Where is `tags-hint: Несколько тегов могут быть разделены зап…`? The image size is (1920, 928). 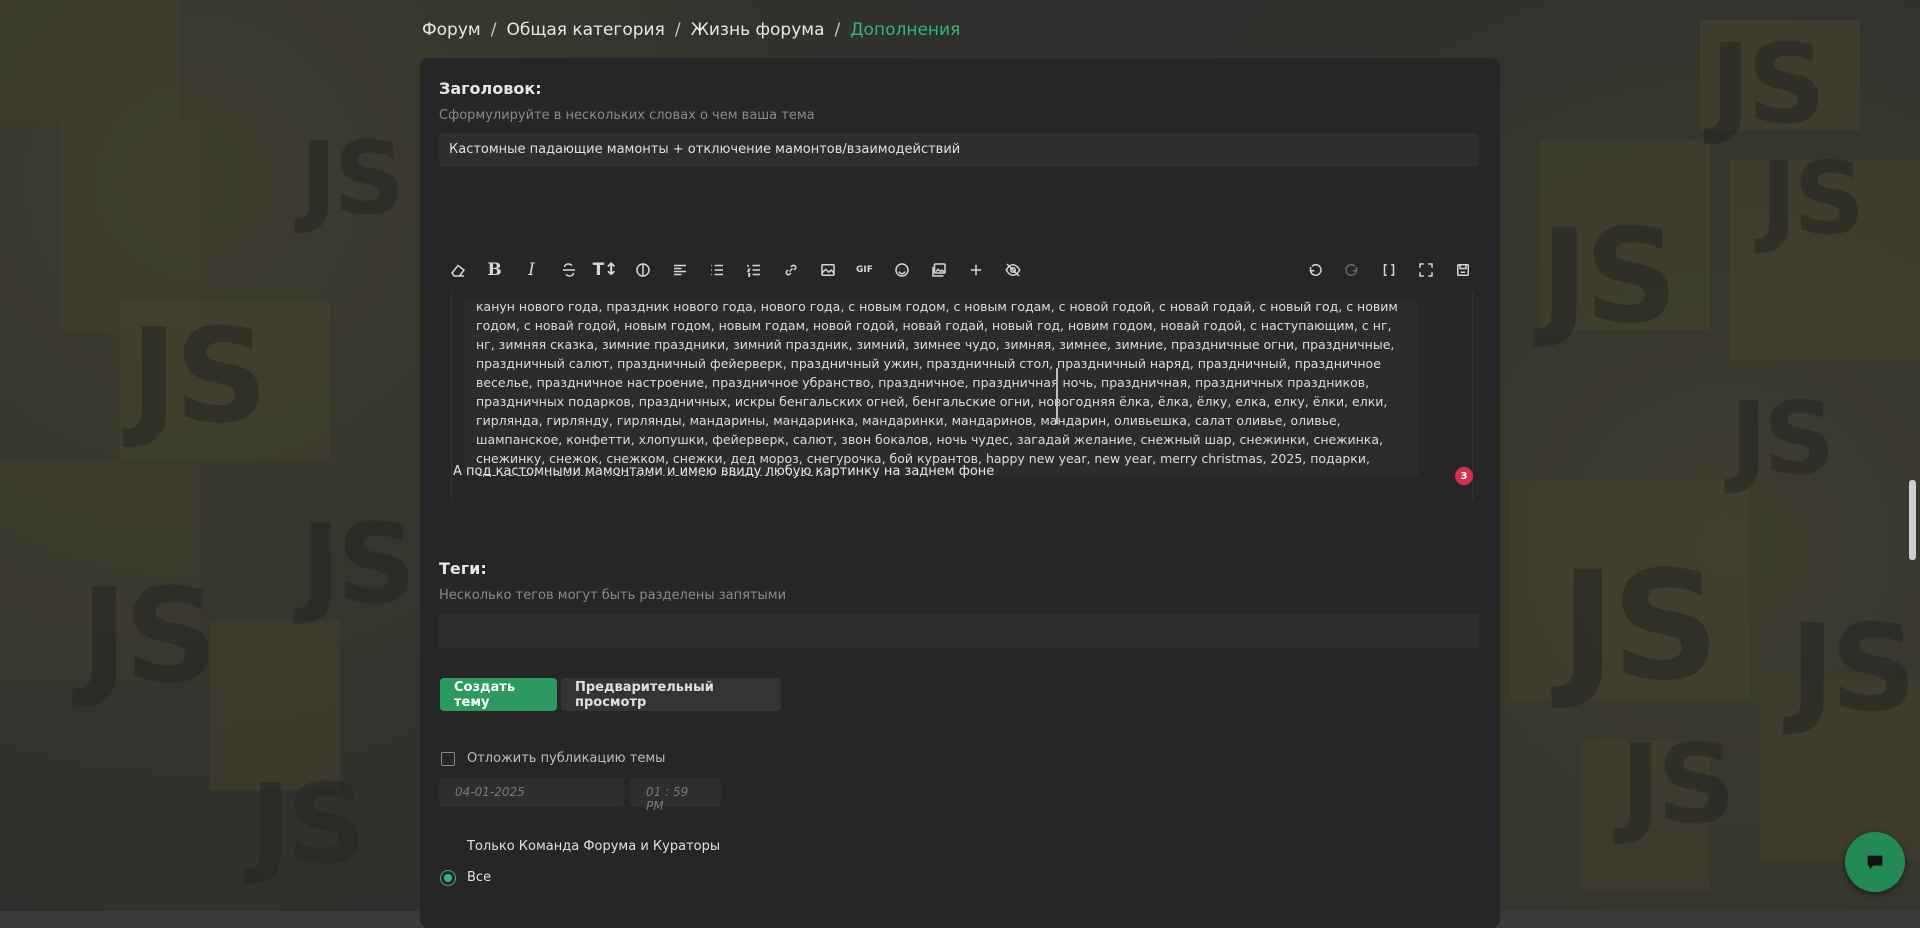
tags-hint: Несколько тегов могут быть разделены зап… is located at coordinates (613, 595).